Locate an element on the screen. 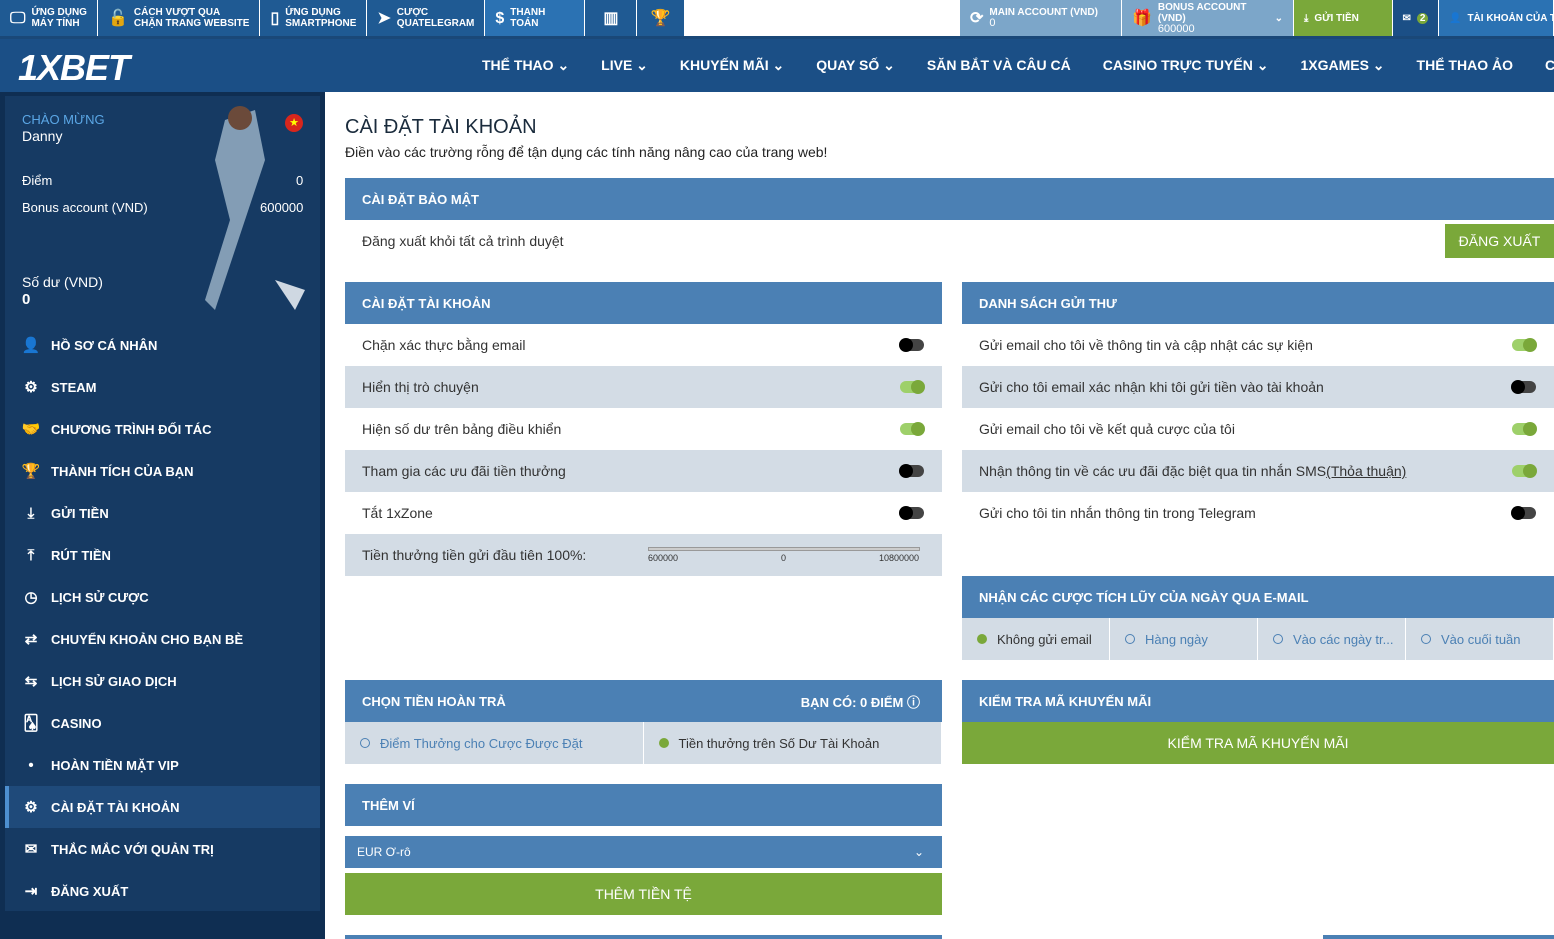 This screenshot has height=939, width=1554. sidebar-item: ⤓ GỬI TIỀN is located at coordinates (162, 513).